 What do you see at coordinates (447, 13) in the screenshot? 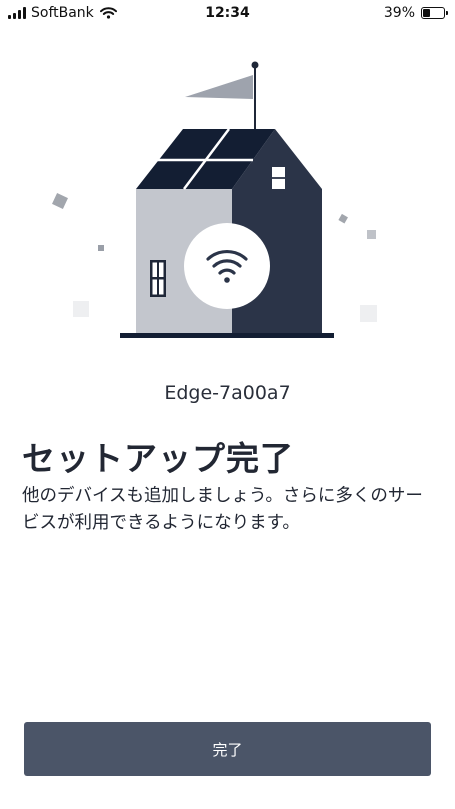
I see `battery-cap` at bounding box center [447, 13].